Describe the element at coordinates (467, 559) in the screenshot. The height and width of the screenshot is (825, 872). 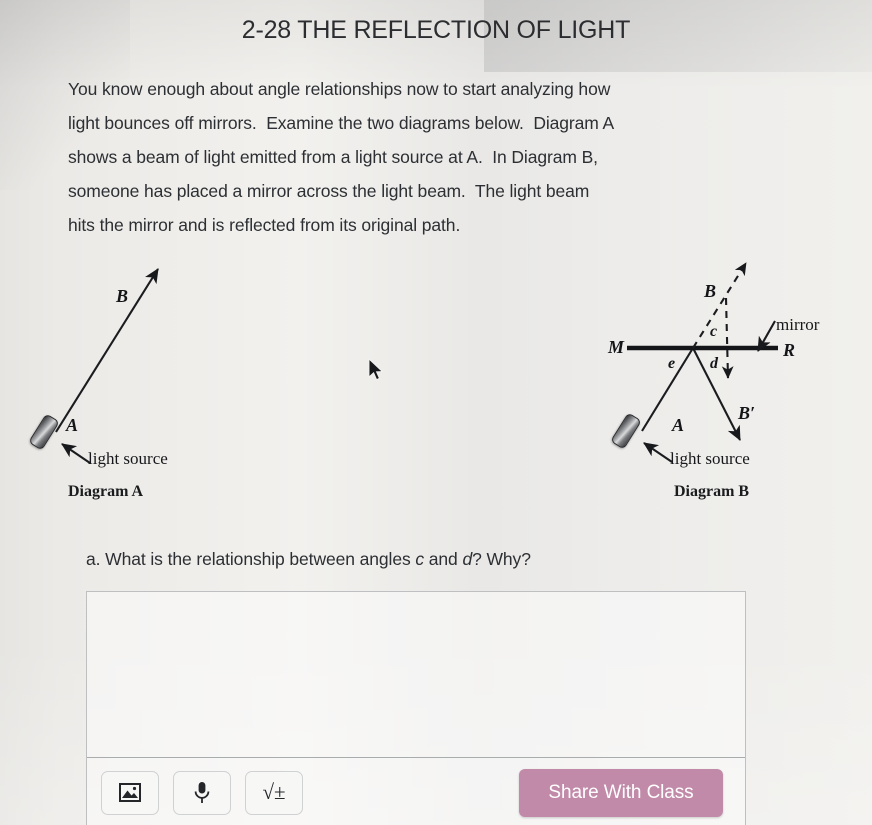
I see `question-angle-d: d` at that location.